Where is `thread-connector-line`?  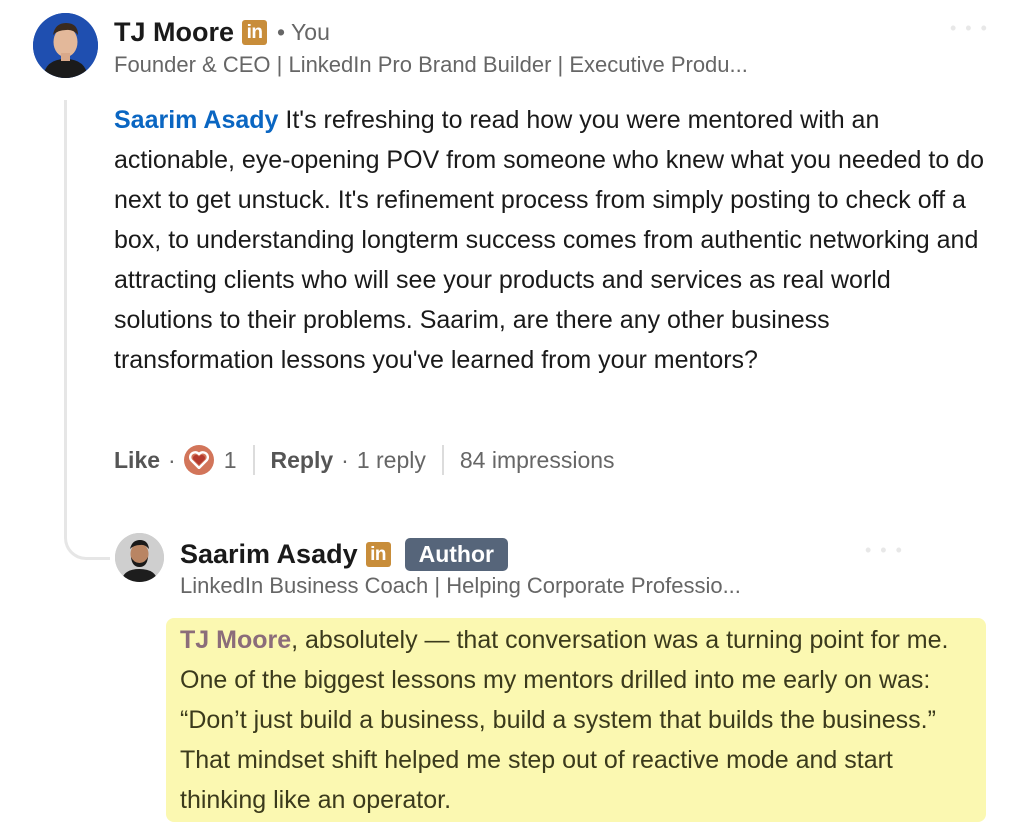 thread-connector-line is located at coordinates (87, 330).